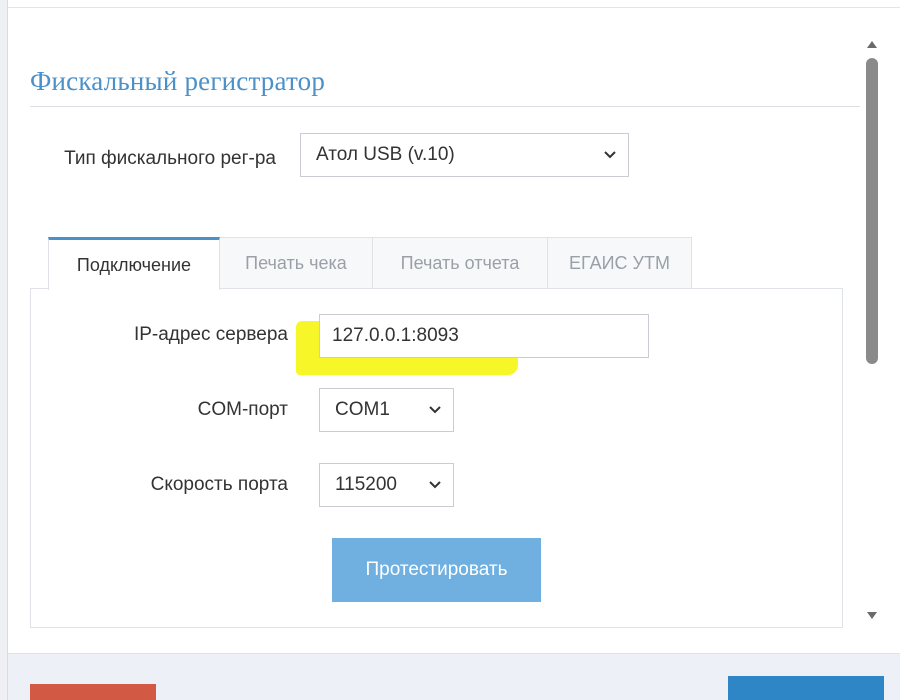 The height and width of the screenshot is (700, 900). Describe the element at coordinates (806, 688) in the screenshot. I see `footer-save-button` at that location.